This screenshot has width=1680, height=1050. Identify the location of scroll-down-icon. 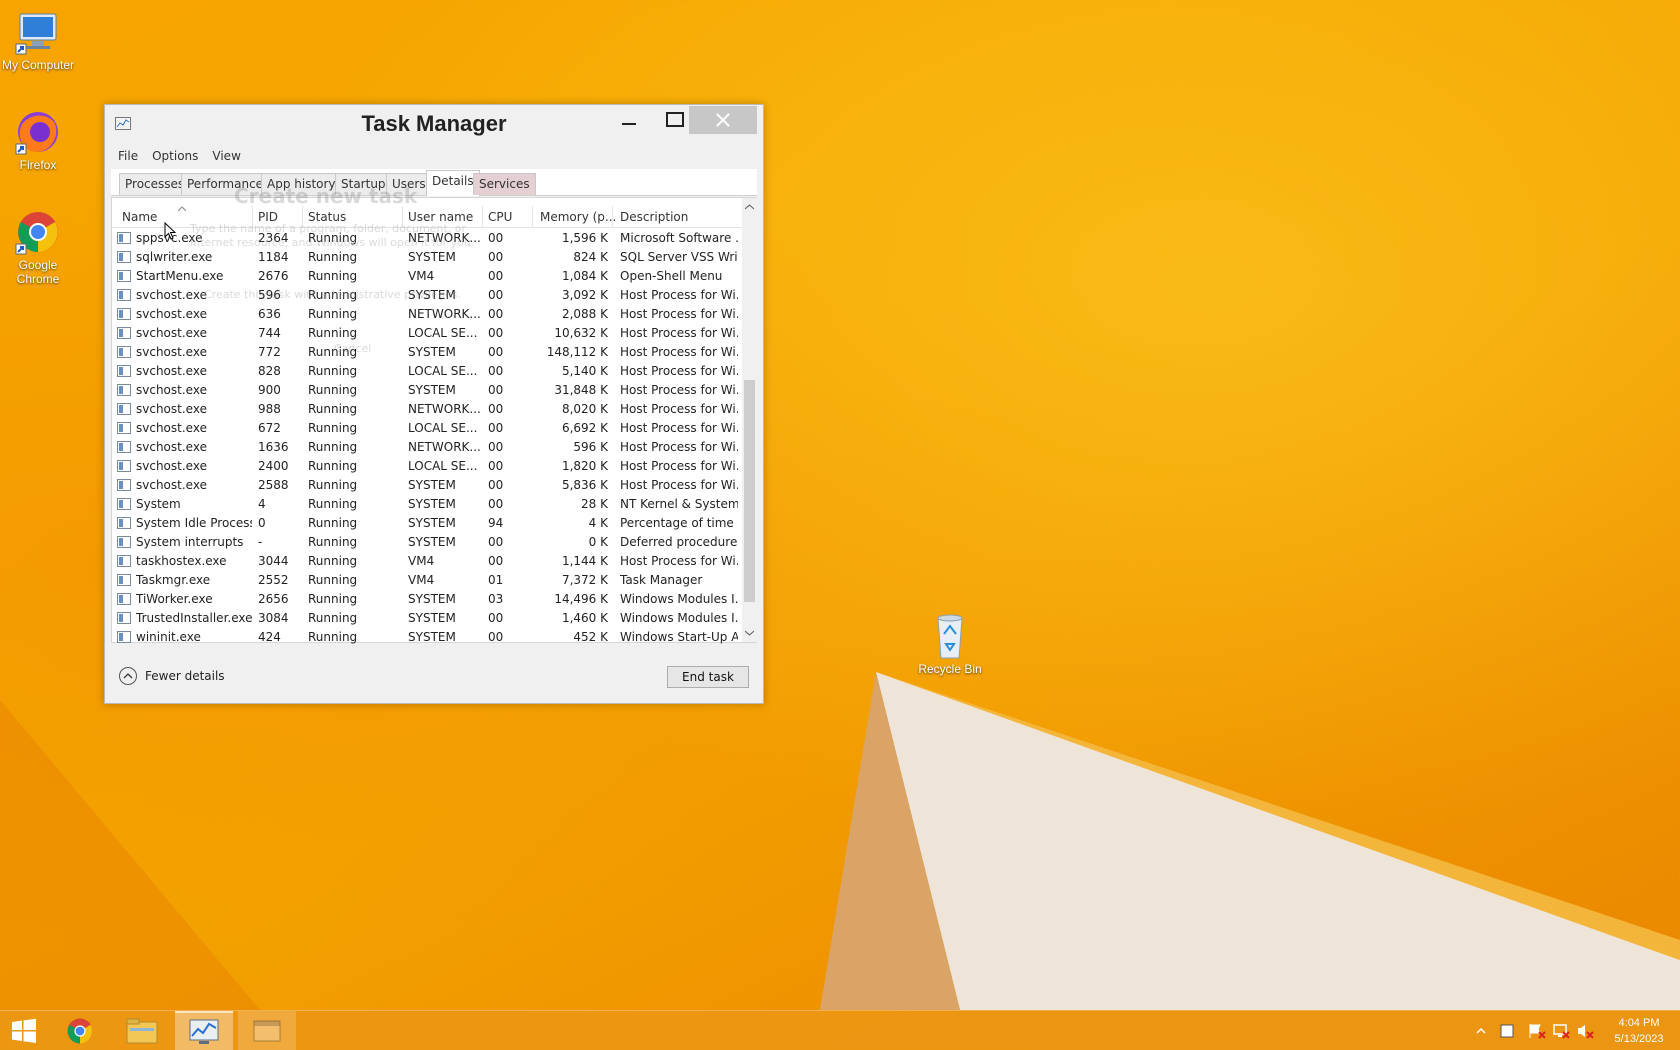
(749, 633).